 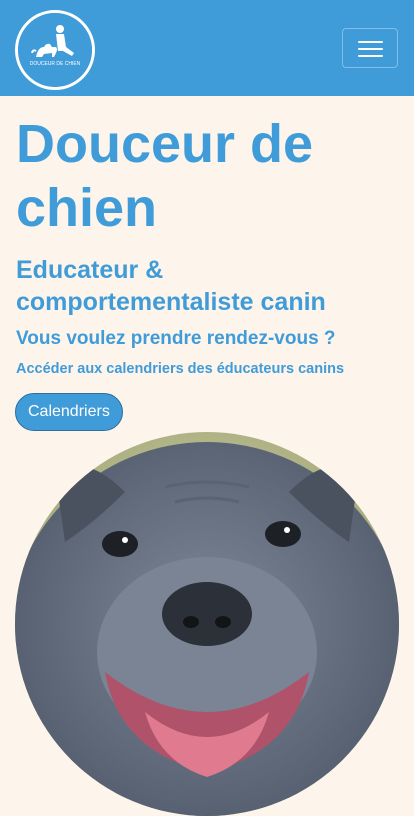 I want to click on page-title: Douceur de chien, so click(x=165, y=176).